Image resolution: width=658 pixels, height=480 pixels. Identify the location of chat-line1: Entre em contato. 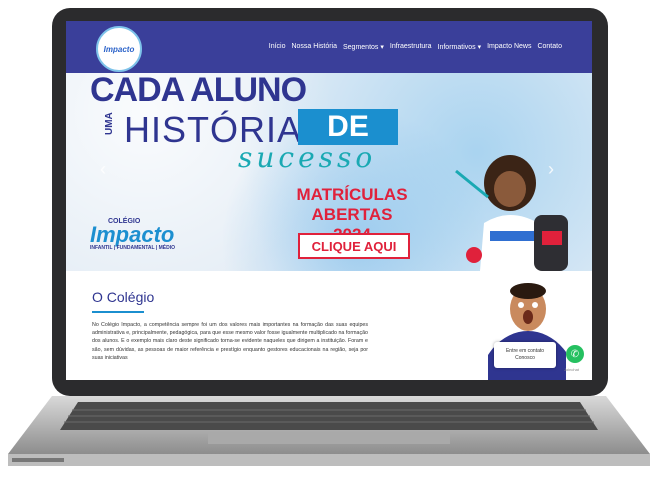
(525, 351).